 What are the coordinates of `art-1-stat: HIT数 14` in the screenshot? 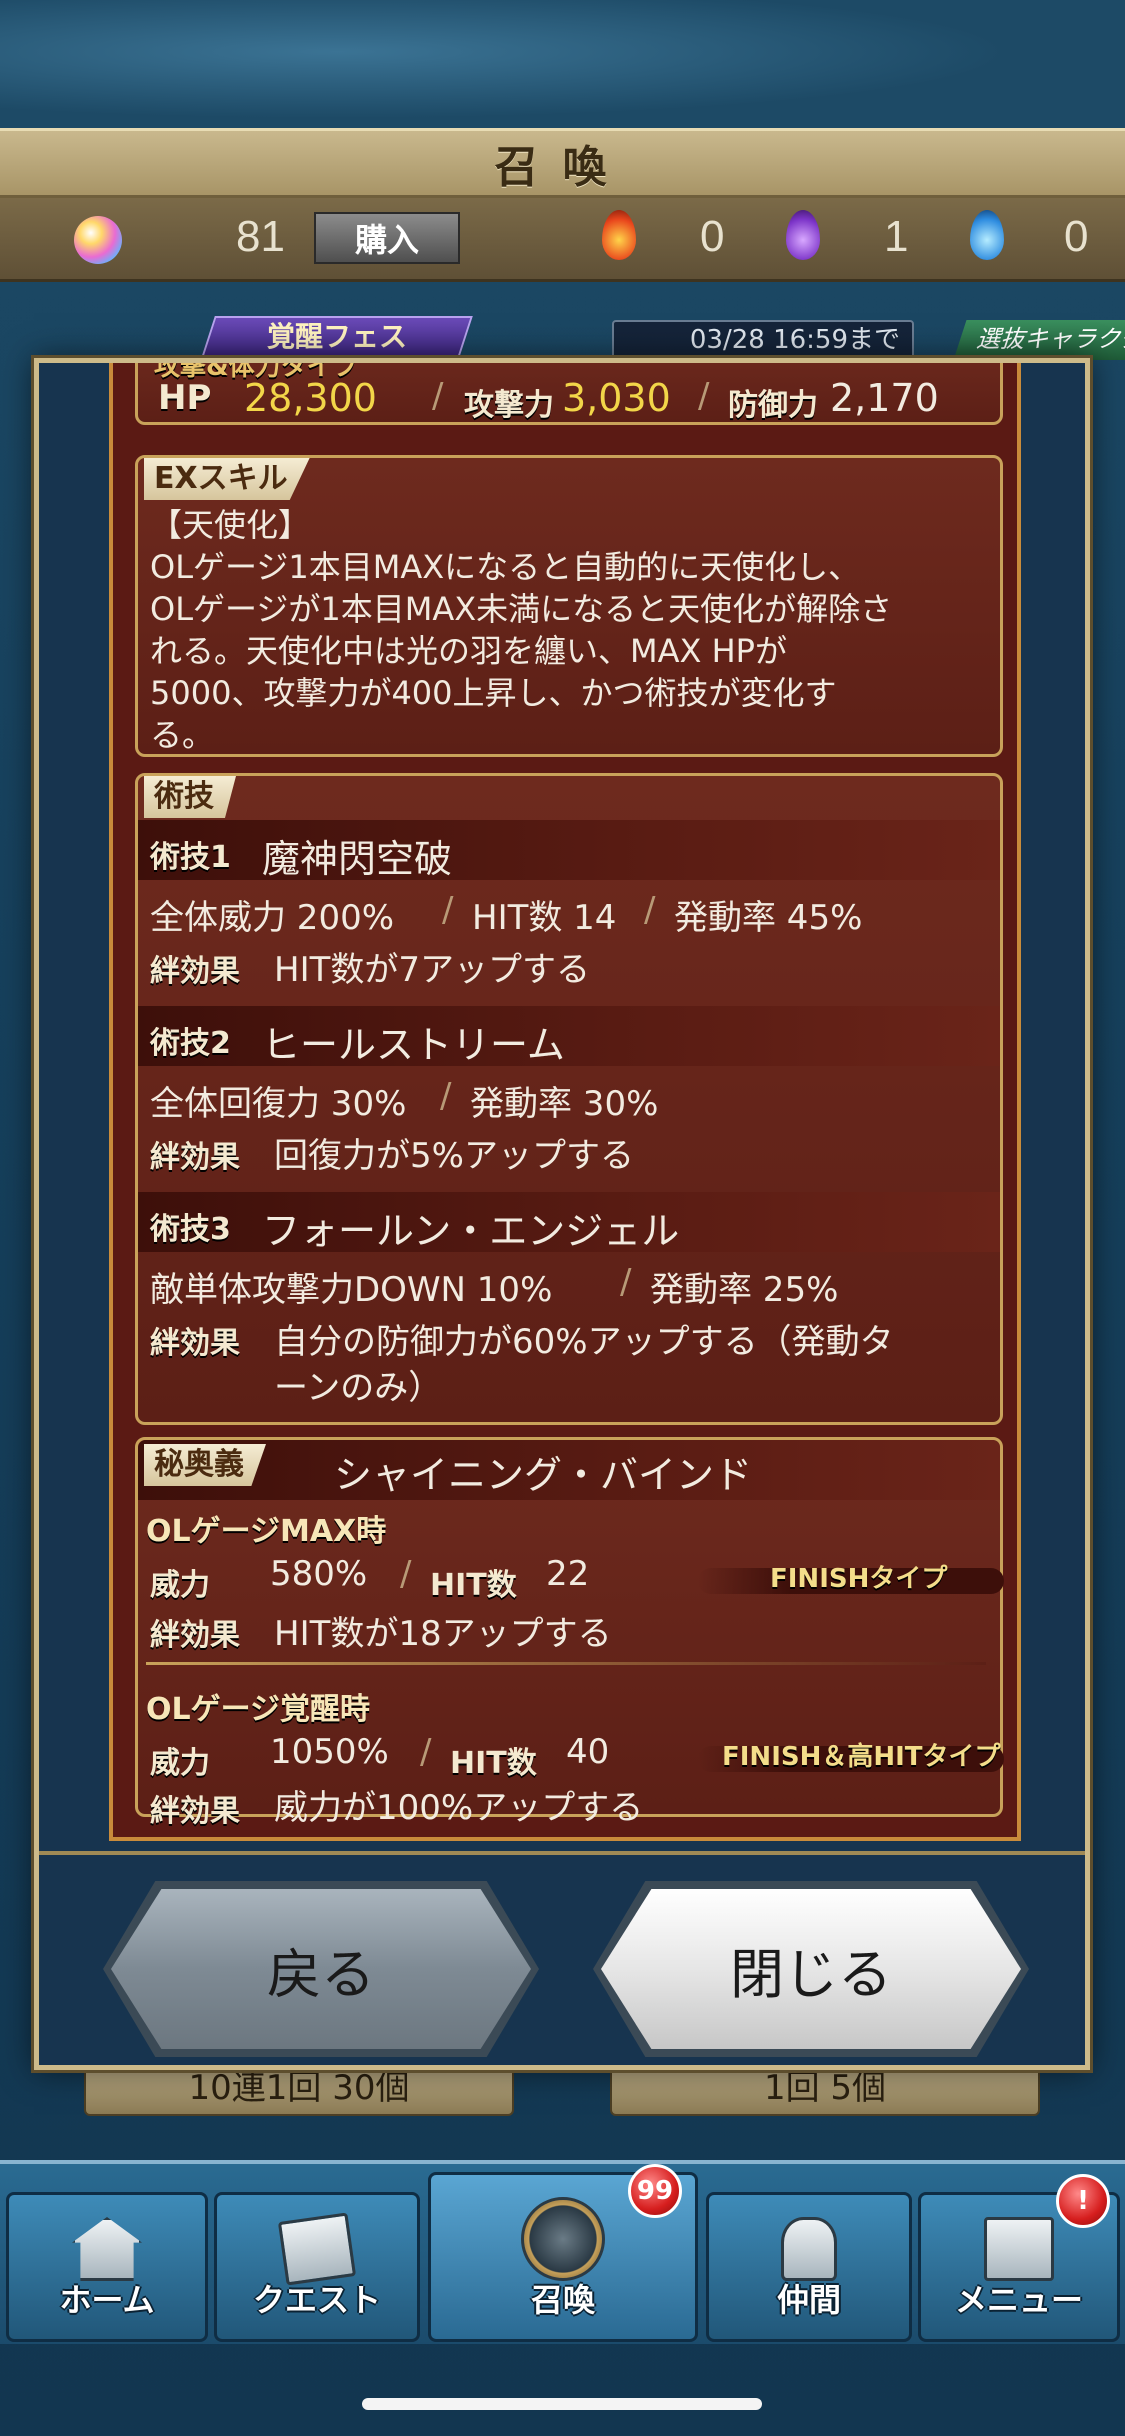 It's located at (544, 918).